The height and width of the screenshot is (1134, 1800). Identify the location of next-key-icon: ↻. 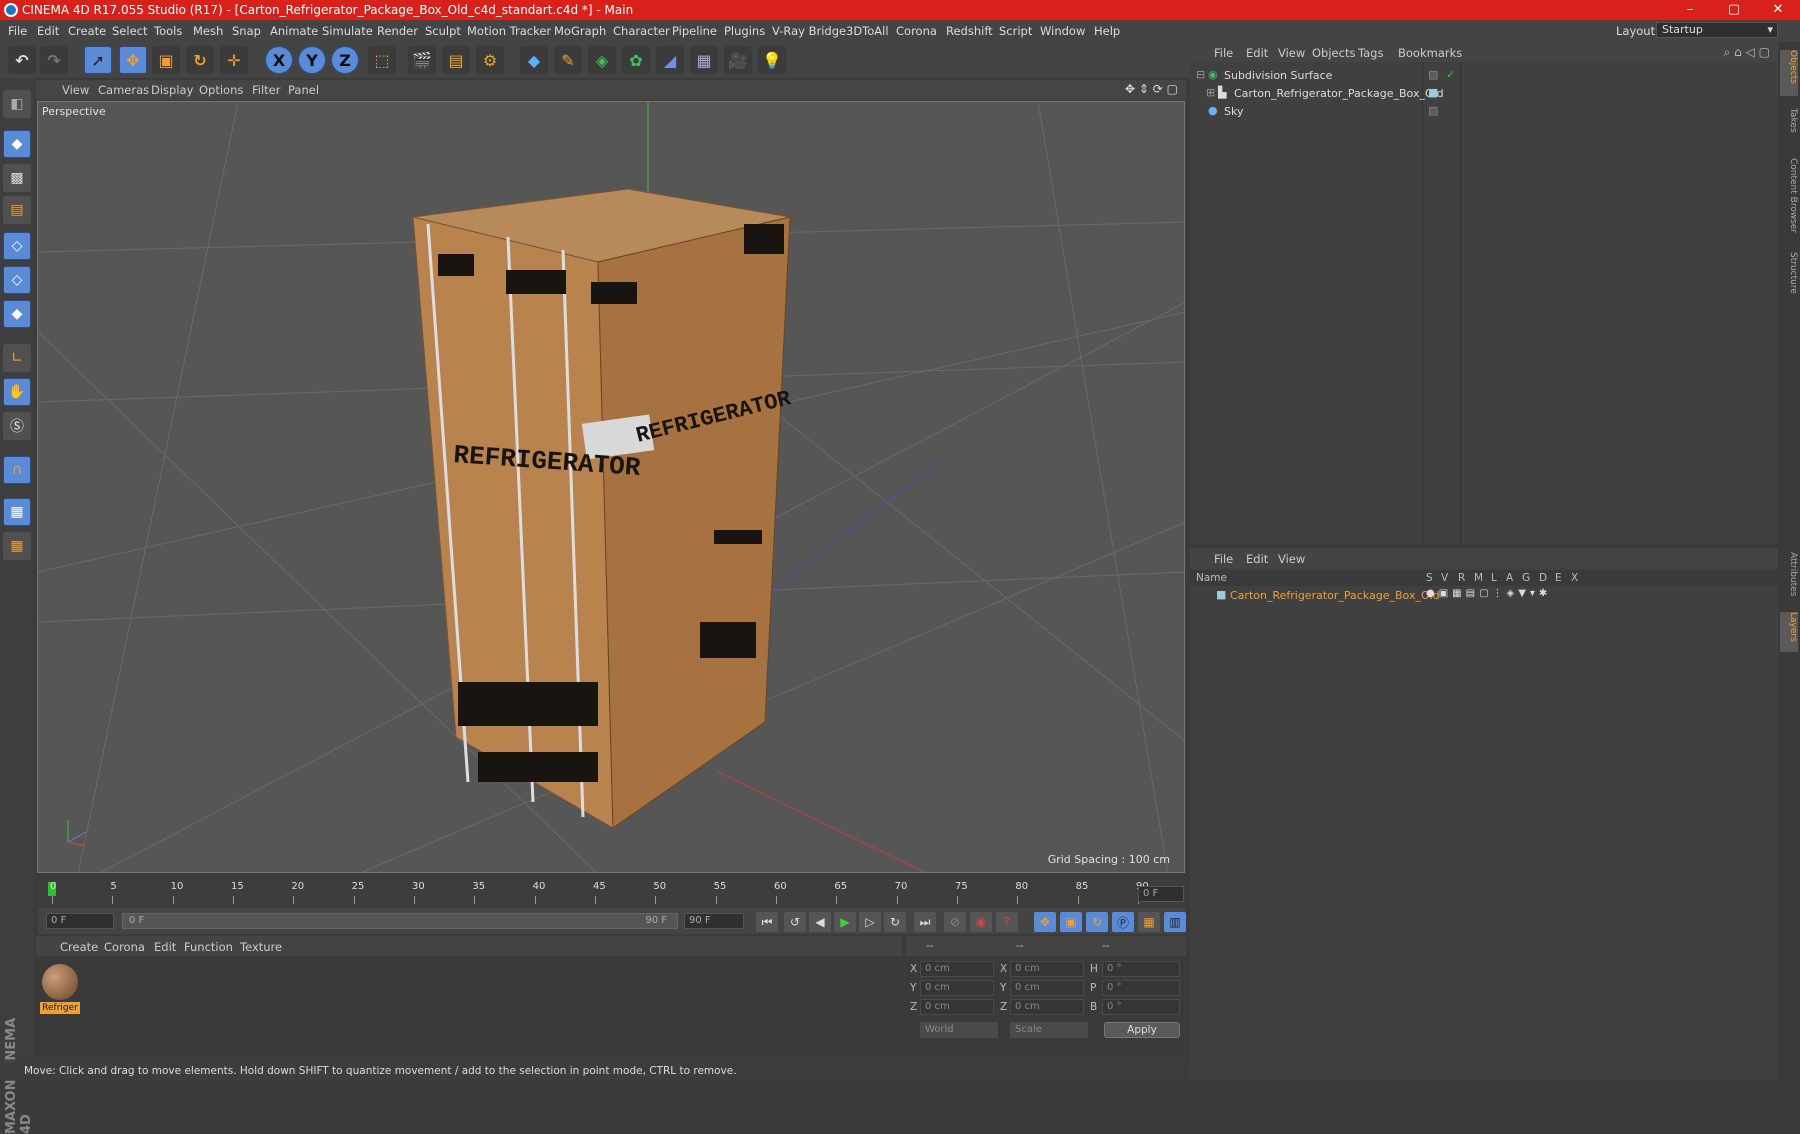
(895, 922).